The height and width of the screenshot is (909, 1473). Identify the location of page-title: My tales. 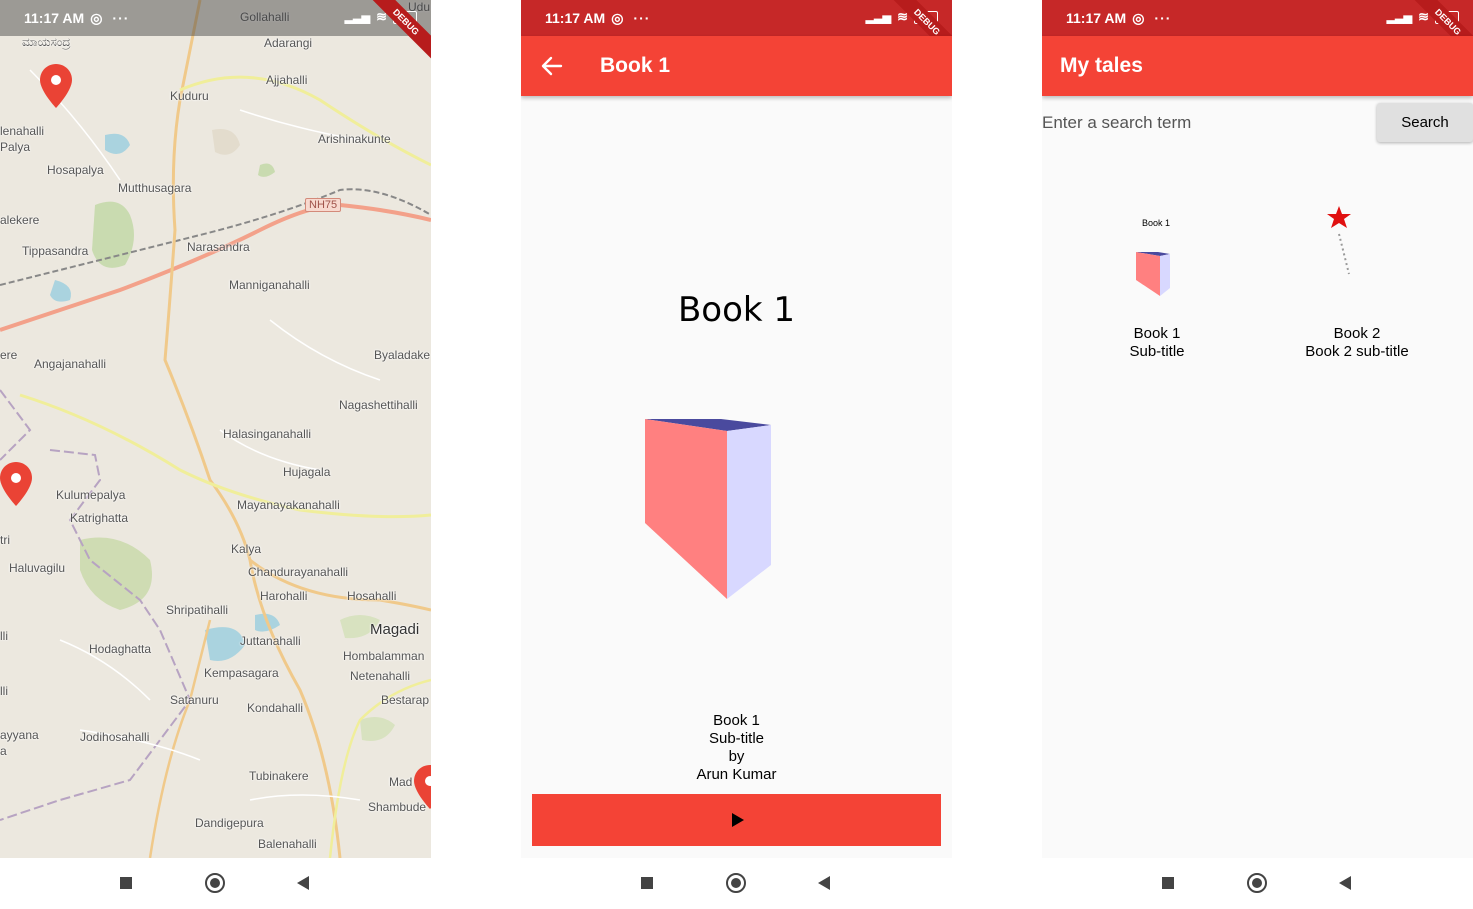
(1101, 65).